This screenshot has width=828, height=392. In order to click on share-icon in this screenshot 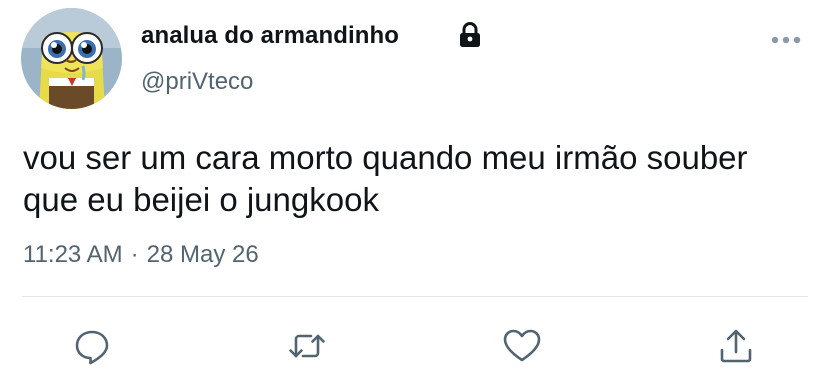, I will do `click(736, 346)`.